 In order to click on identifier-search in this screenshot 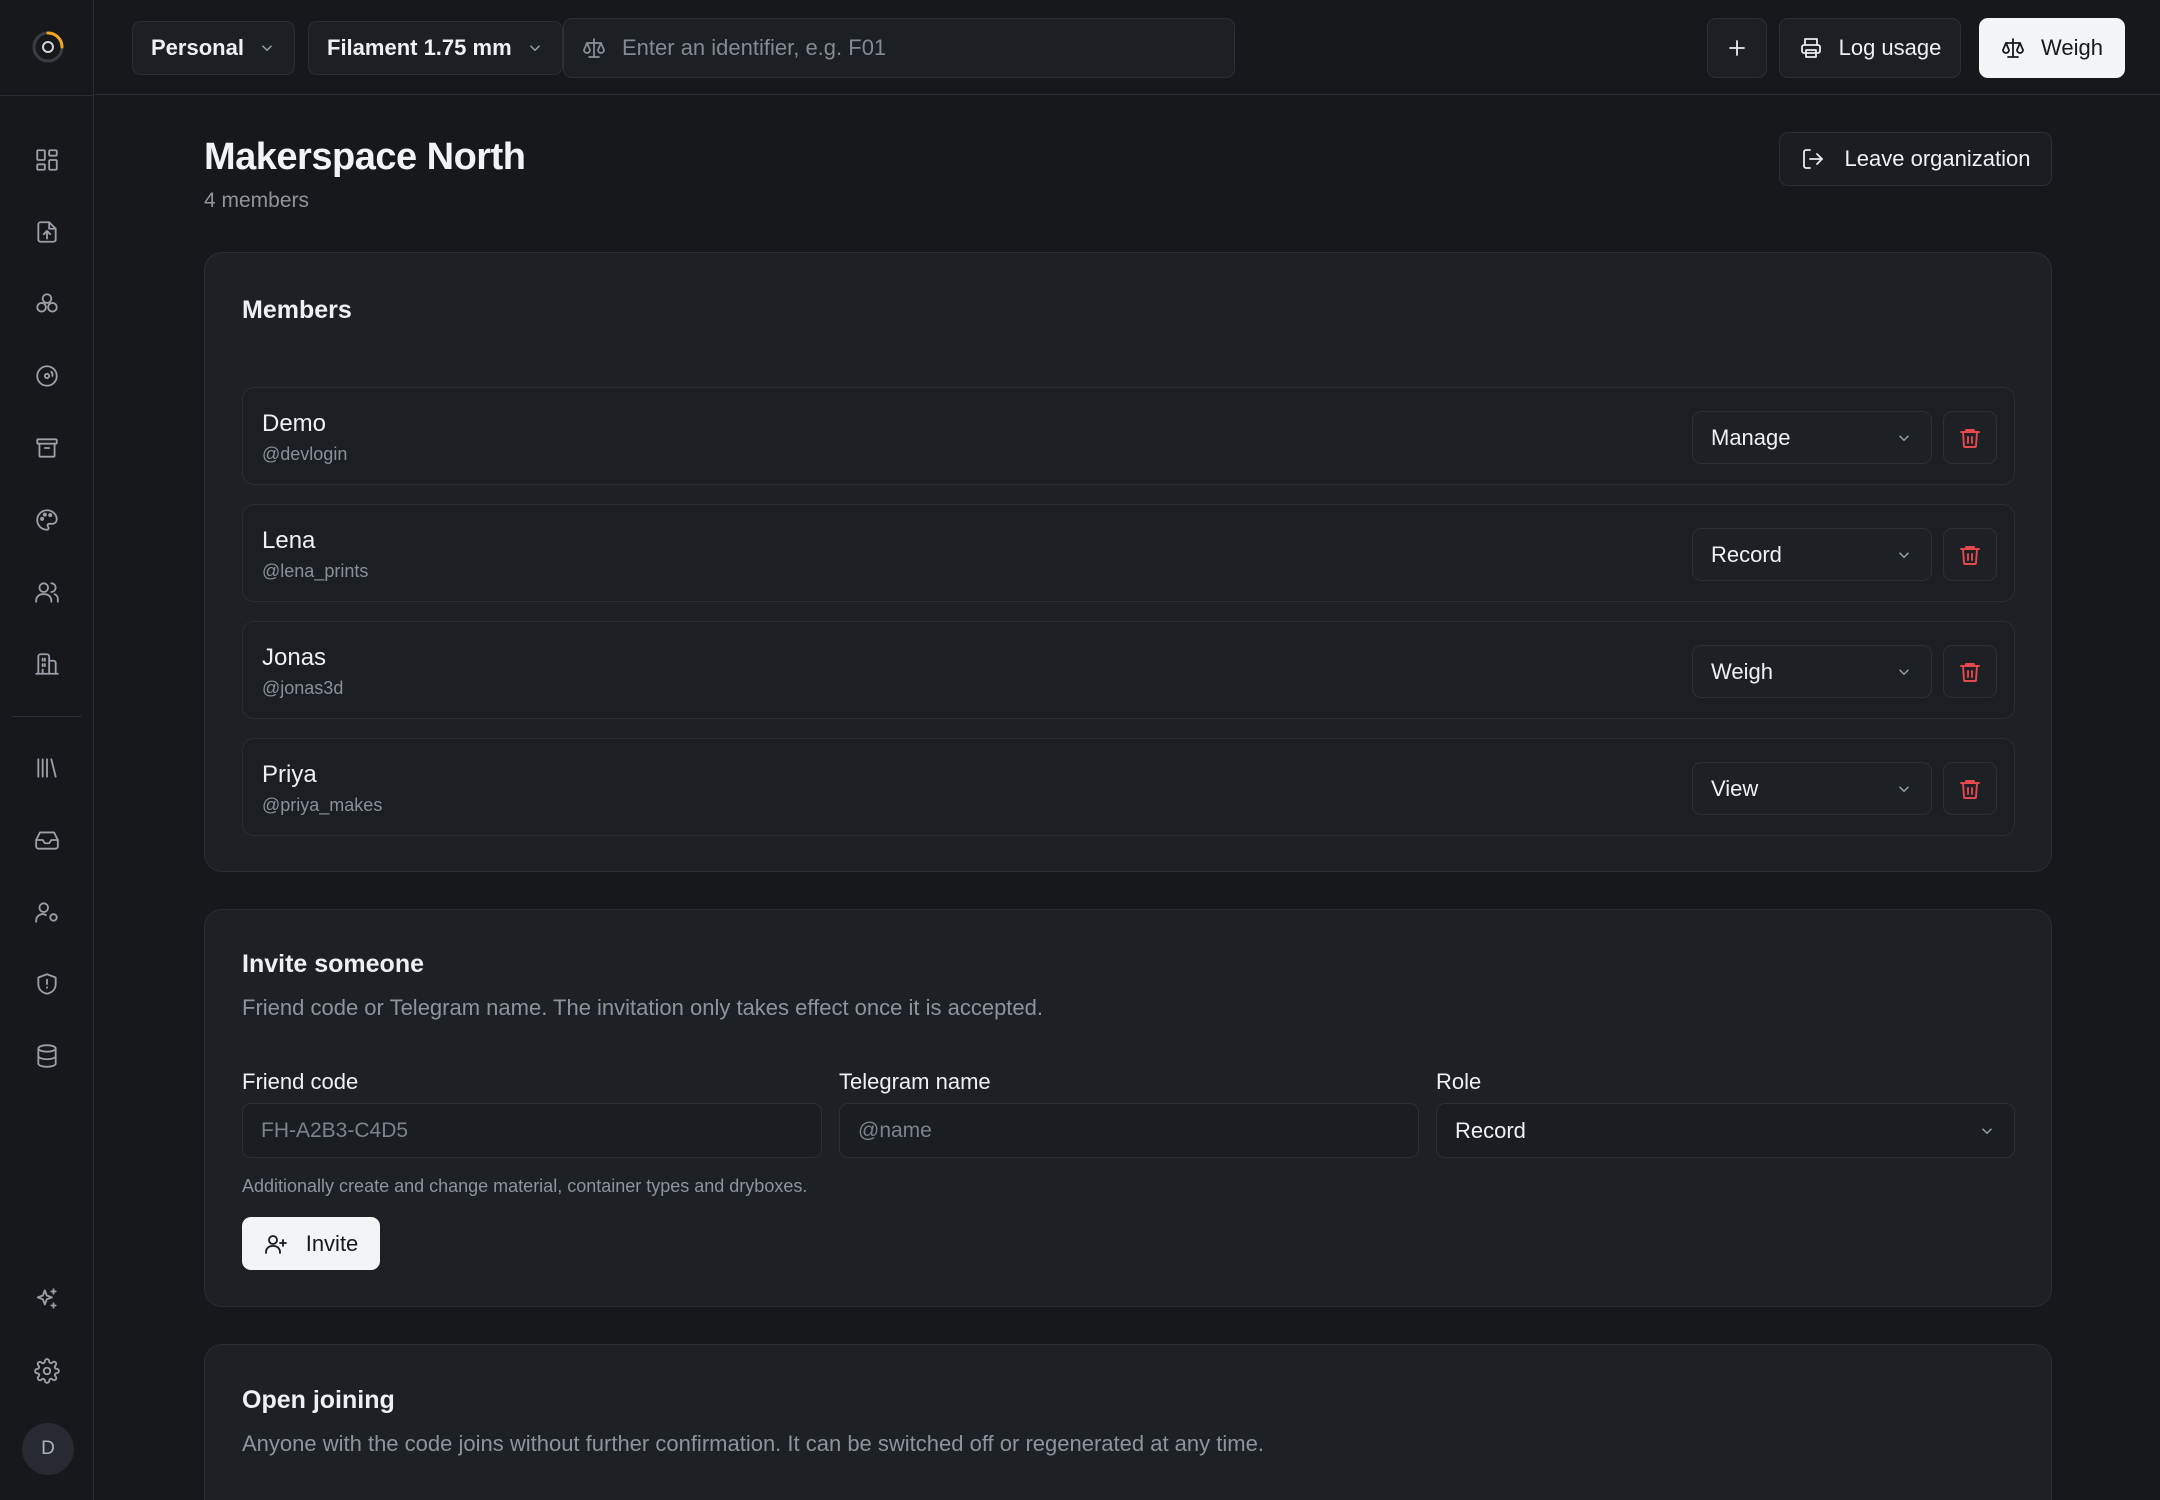, I will do `click(899, 48)`.